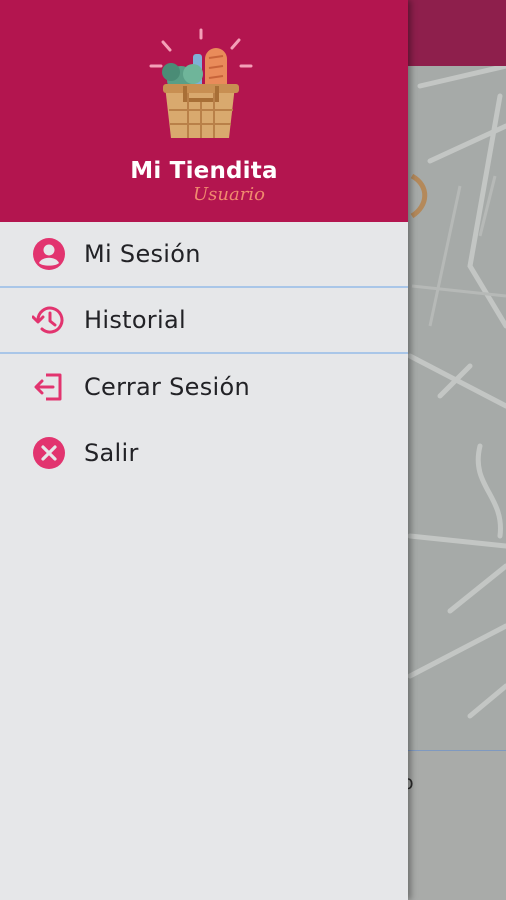  What do you see at coordinates (135, 320) in the screenshot?
I see `menu-label: Historial` at bounding box center [135, 320].